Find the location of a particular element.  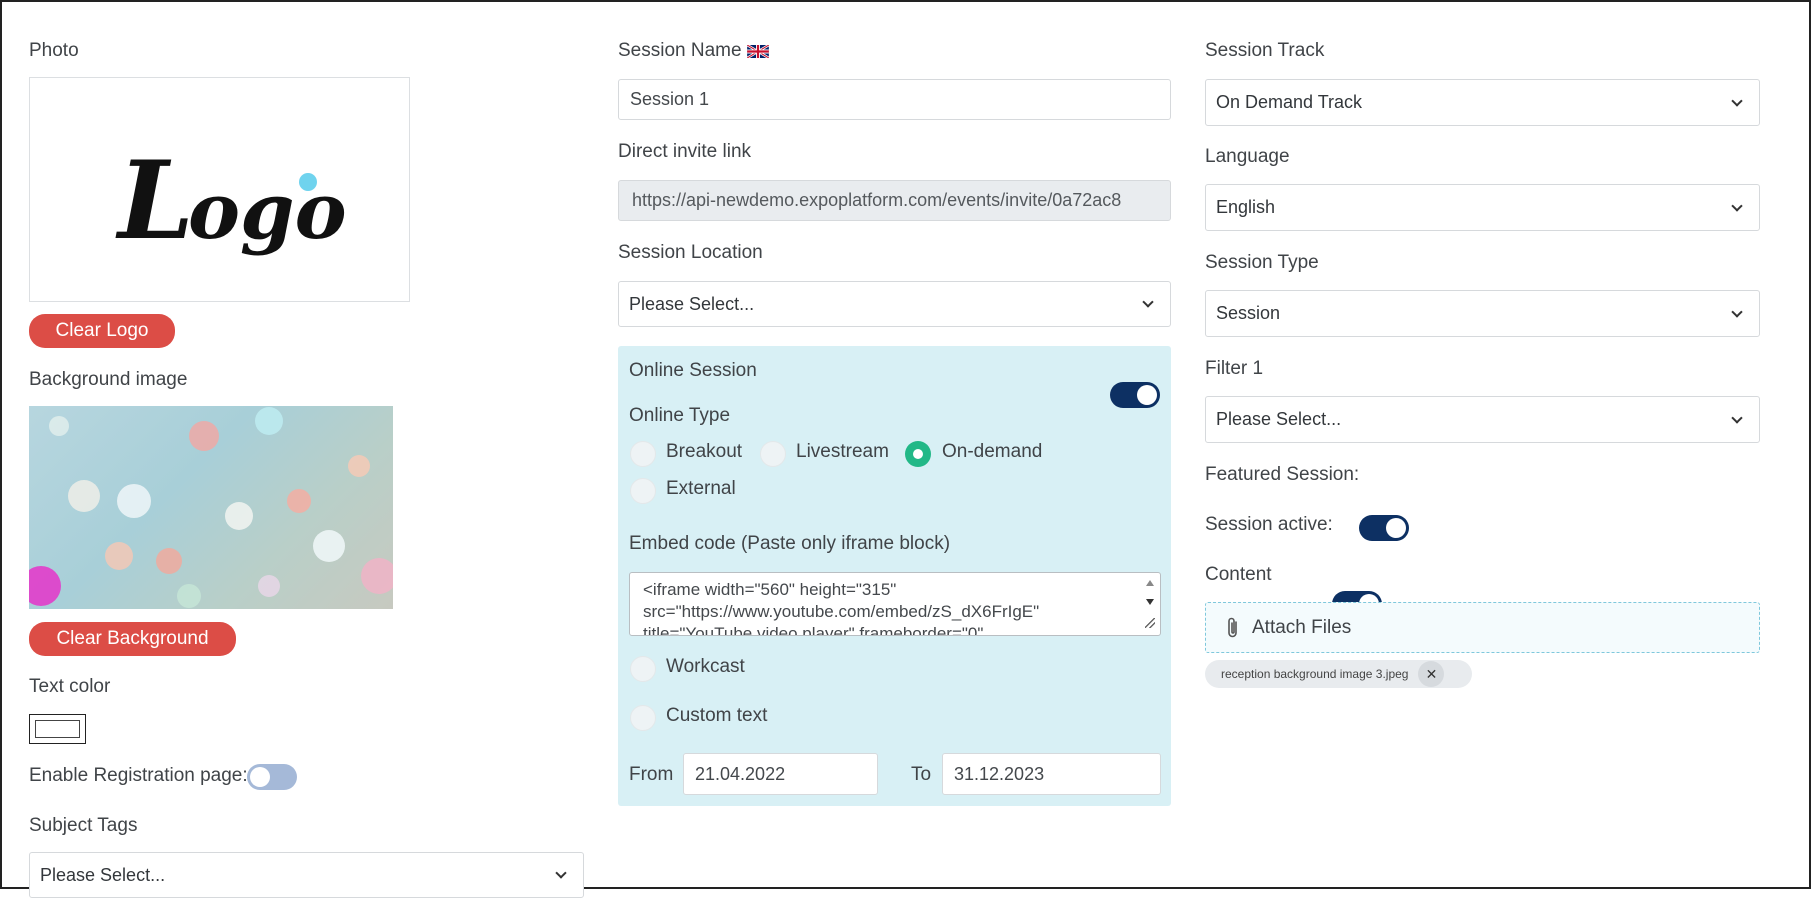

logo-image: L ogo is located at coordinates (219, 189).